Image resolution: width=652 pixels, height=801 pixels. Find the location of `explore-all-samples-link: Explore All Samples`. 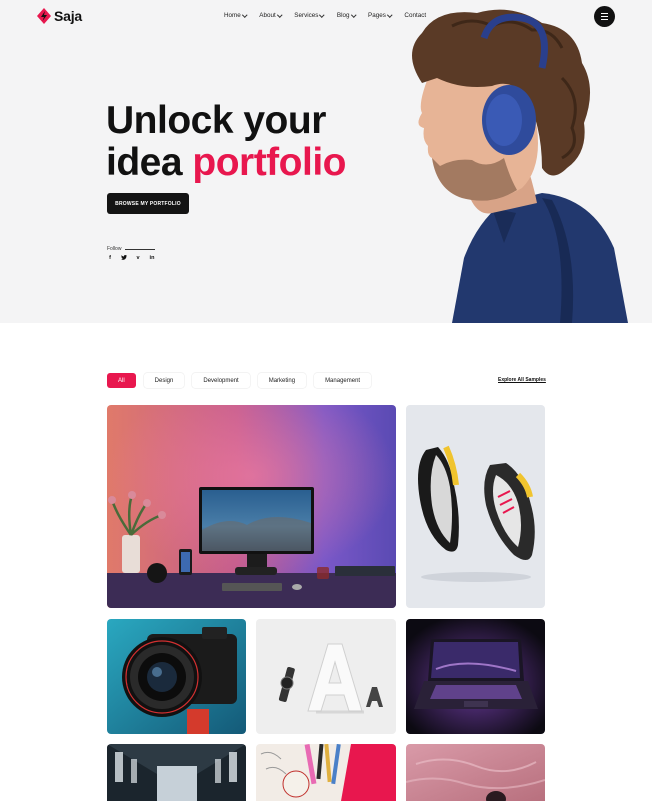

explore-all-samples-link: Explore All Samples is located at coordinates (522, 380).